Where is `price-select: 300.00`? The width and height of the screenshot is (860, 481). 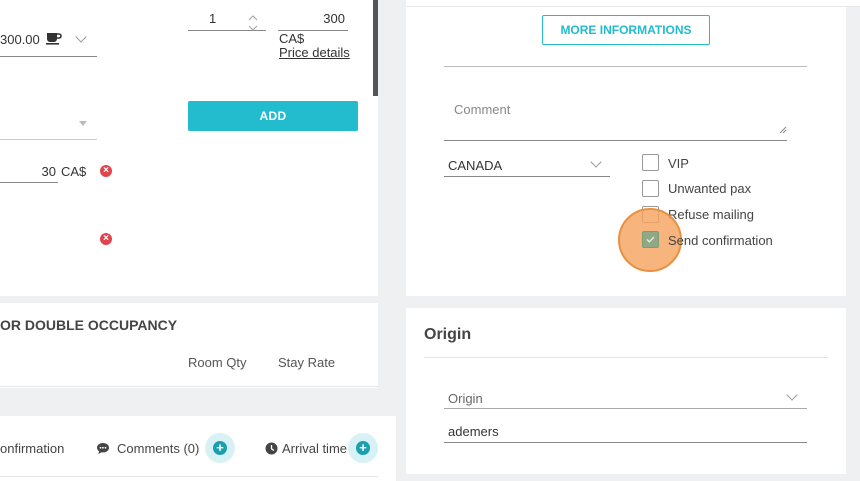 price-select: 300.00 is located at coordinates (48, 39).